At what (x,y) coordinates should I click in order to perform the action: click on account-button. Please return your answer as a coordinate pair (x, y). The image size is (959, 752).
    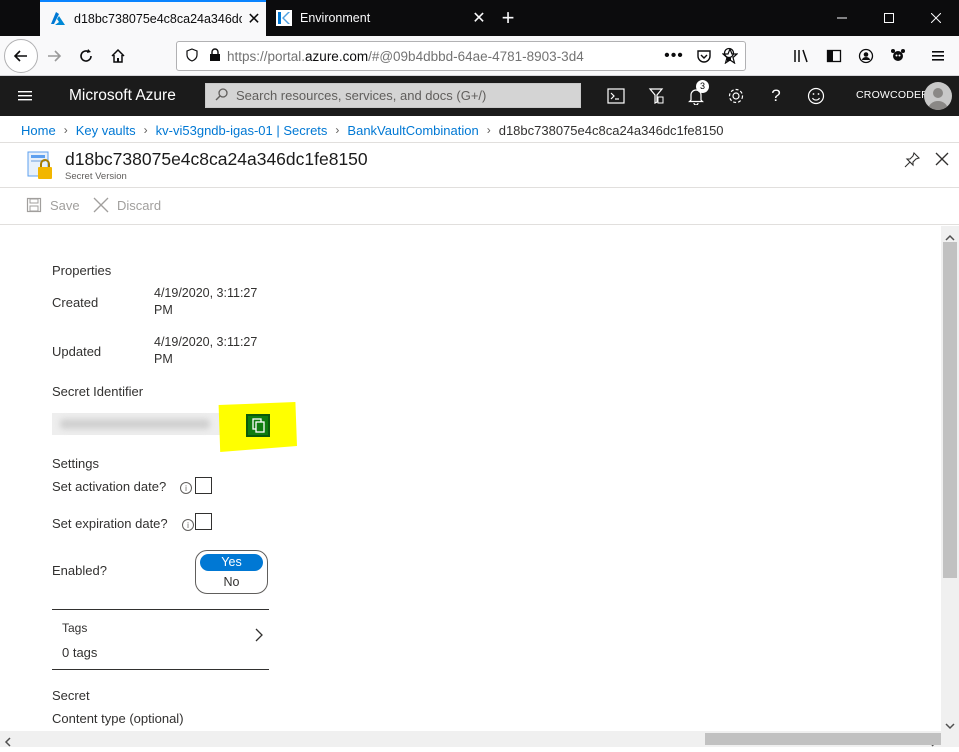
    Looking at the image, I should click on (866, 56).